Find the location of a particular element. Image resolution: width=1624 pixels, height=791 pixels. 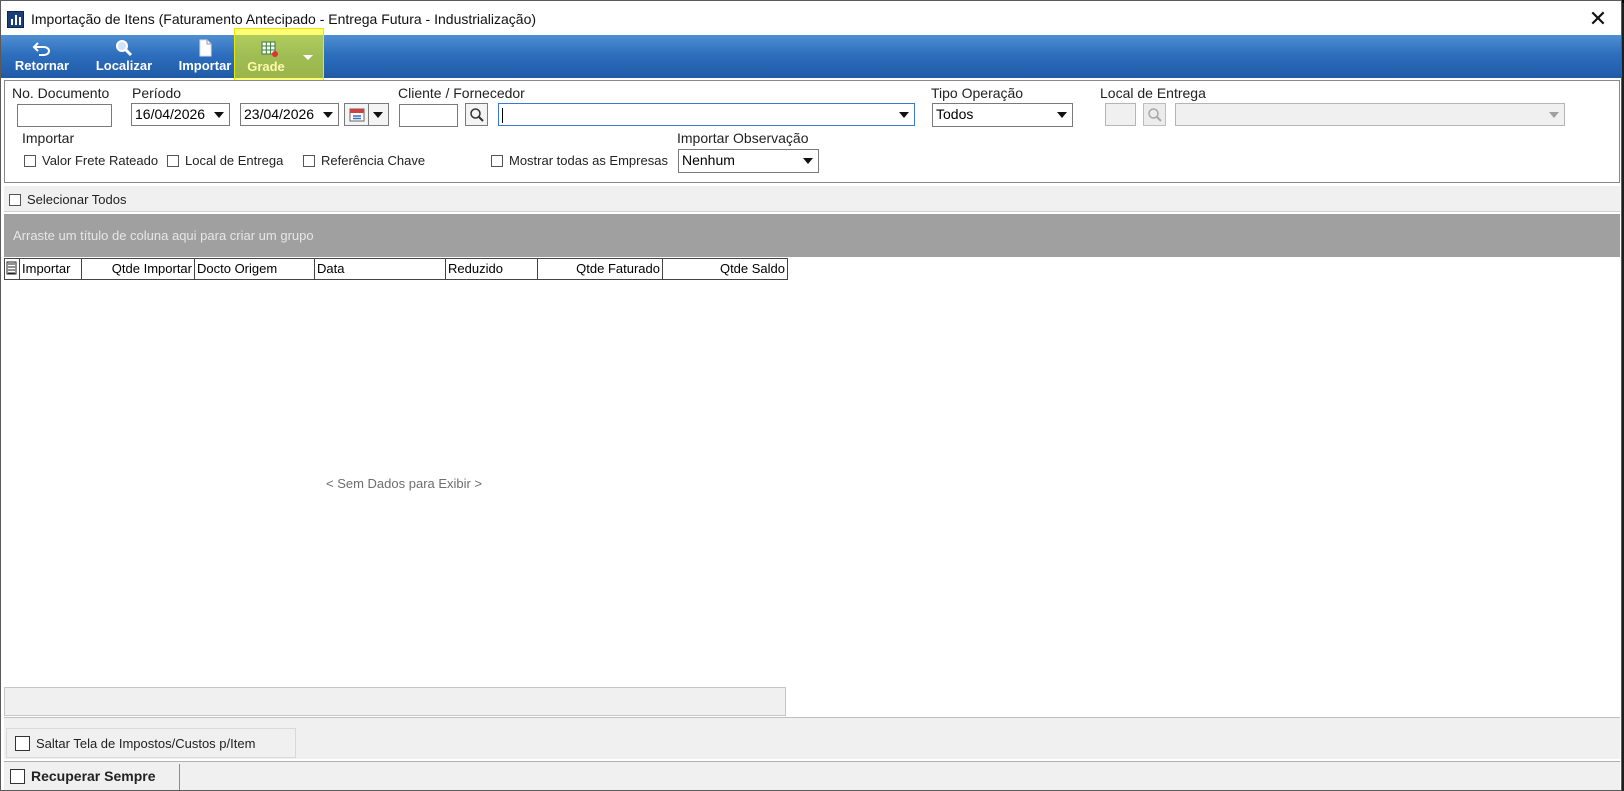

cliente-nome-dropdown-icon is located at coordinates (904, 114).